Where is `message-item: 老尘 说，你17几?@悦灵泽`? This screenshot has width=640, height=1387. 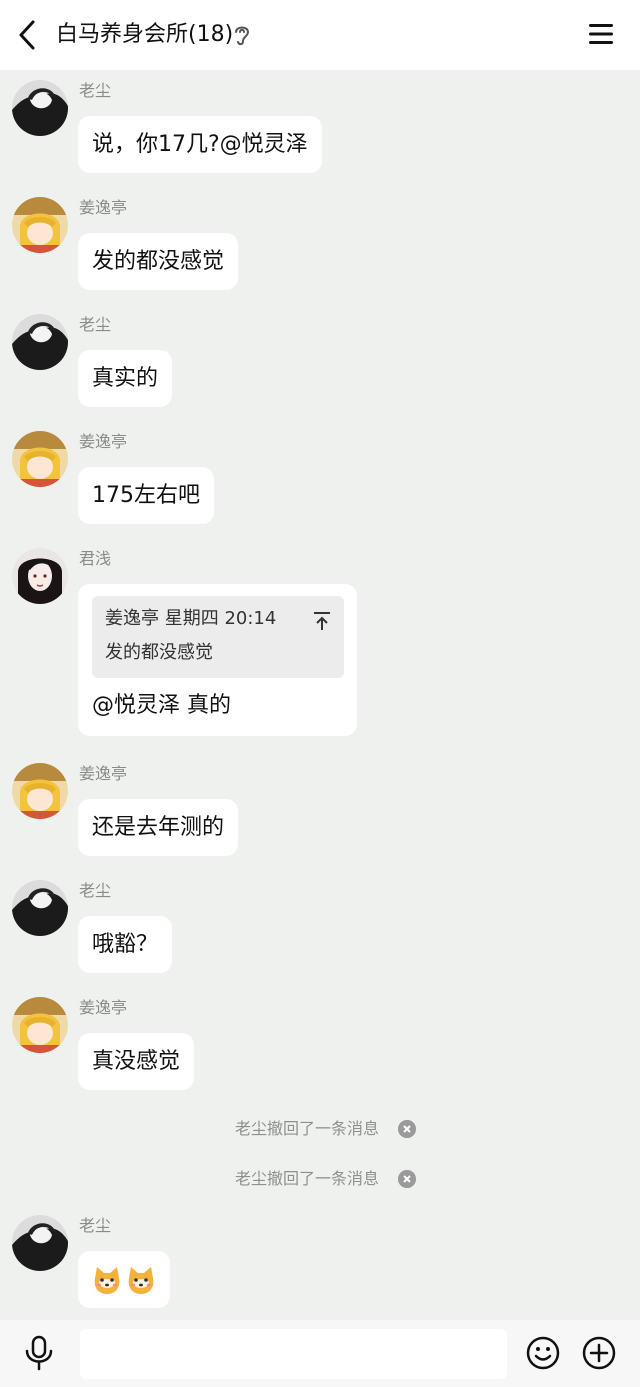 message-item: 老尘 说，你17几?@悦灵泽 is located at coordinates (320, 127).